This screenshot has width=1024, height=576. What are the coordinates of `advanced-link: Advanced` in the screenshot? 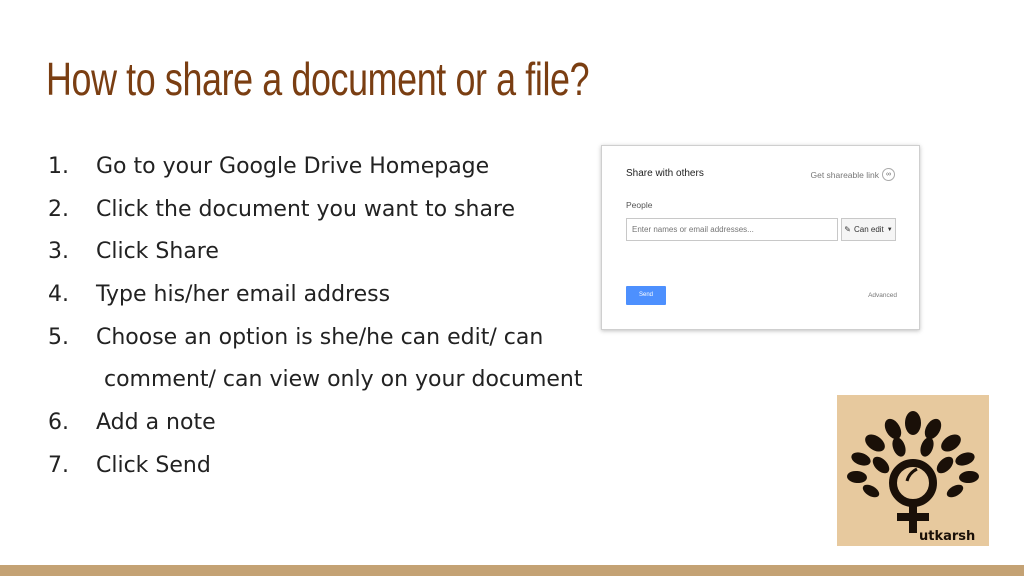 It's located at (882, 295).